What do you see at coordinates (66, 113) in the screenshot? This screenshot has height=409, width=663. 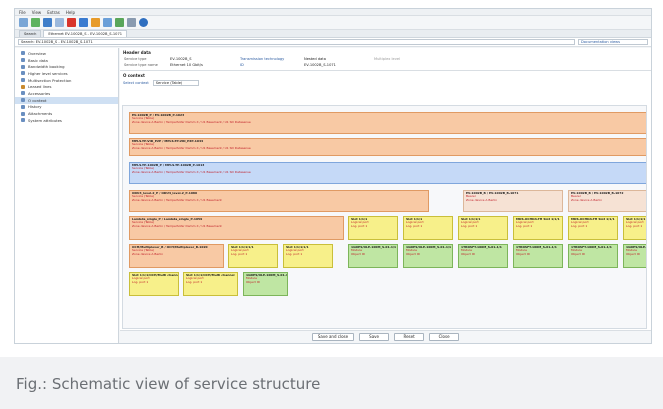 I see `sidebar-item-attachments: Attachments` at bounding box center [66, 113].